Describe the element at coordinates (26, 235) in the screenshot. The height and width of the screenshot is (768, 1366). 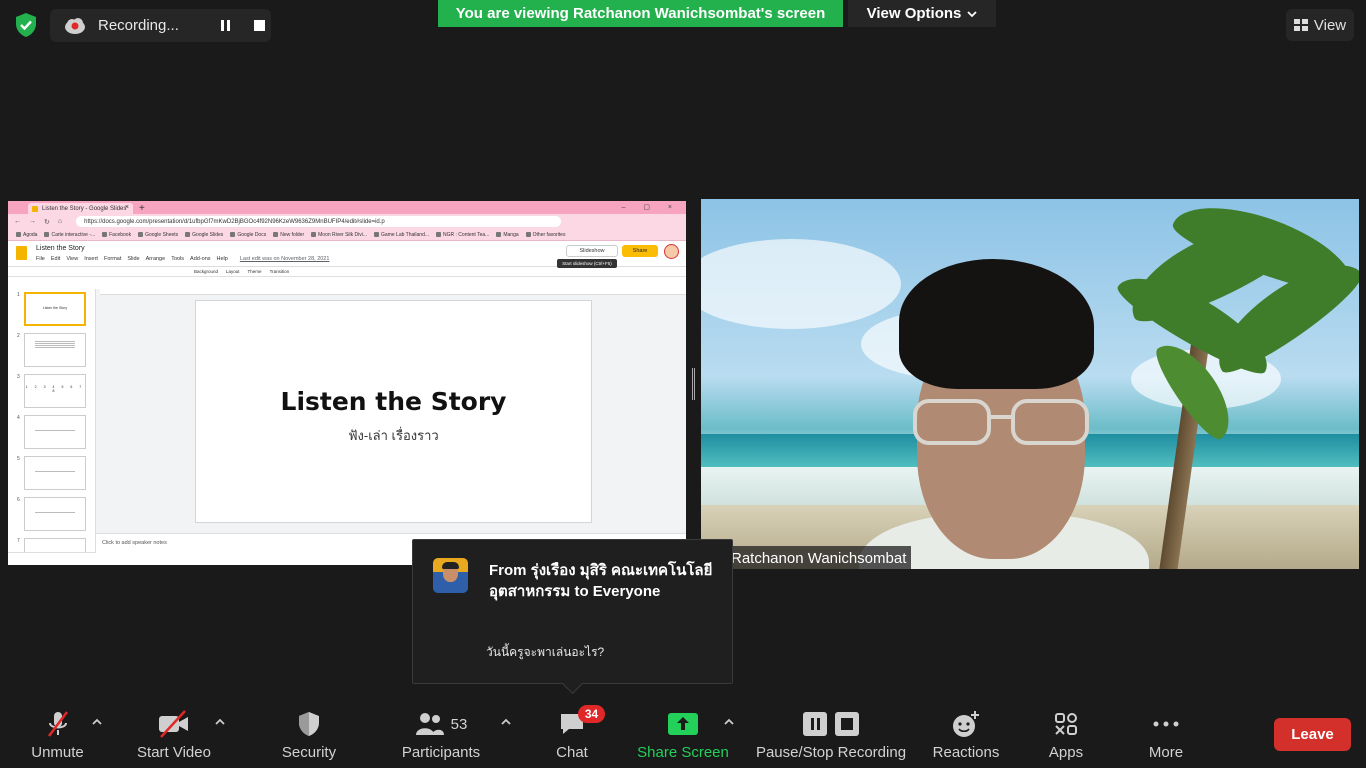
I see `bookmark: Agoda` at that location.